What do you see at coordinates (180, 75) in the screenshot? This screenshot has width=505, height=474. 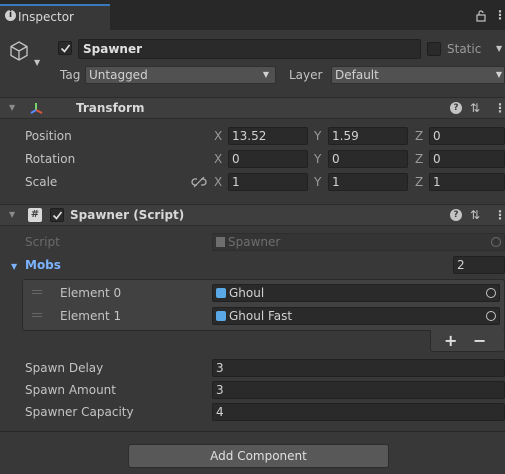 I see `tag-dropdown: Untagged ▼` at bounding box center [180, 75].